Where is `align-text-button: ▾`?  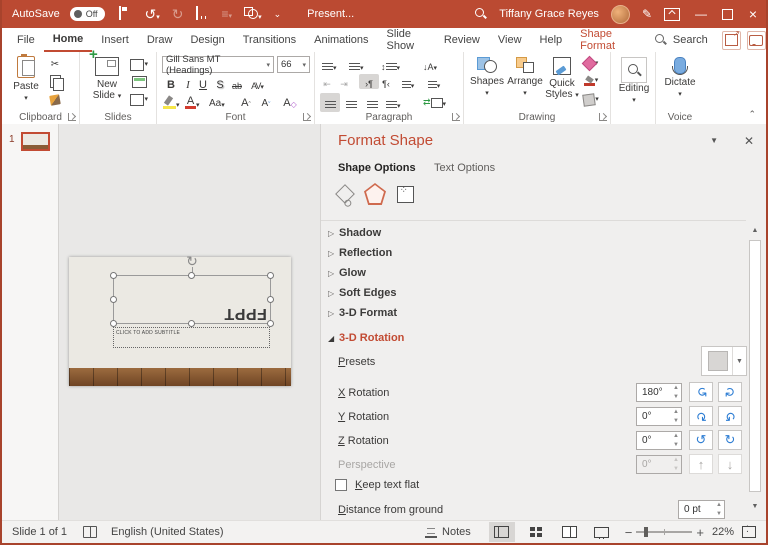 align-text-button: ▾ is located at coordinates (434, 82).